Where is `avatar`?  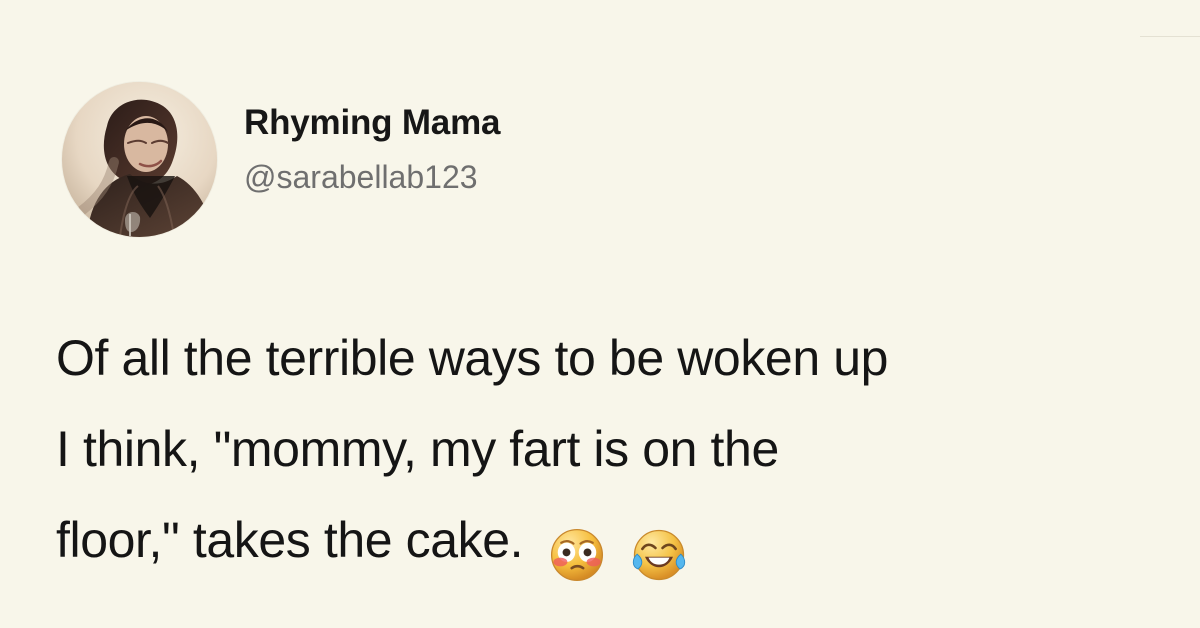 avatar is located at coordinates (139, 159).